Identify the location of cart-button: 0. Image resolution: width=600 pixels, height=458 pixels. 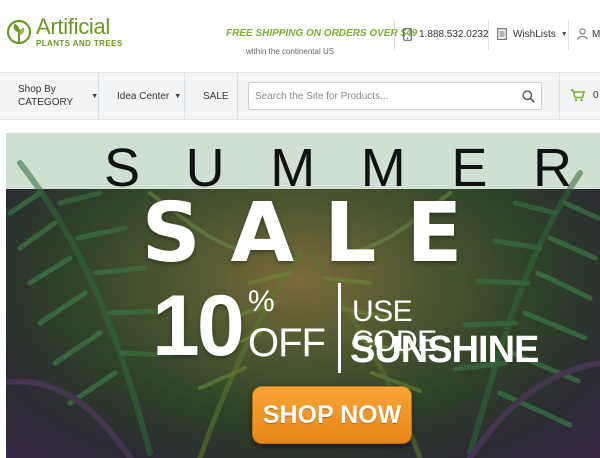
(584, 95).